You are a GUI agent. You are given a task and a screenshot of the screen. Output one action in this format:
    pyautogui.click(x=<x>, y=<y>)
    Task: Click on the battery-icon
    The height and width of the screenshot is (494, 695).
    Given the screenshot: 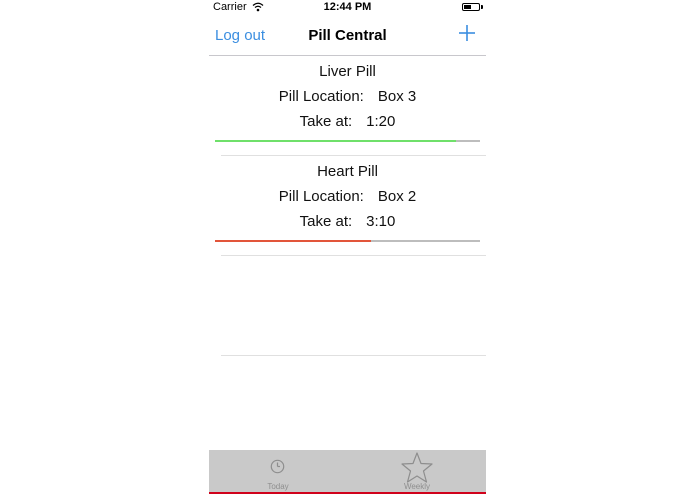 What is the action you would take?
    pyautogui.click(x=471, y=7)
    